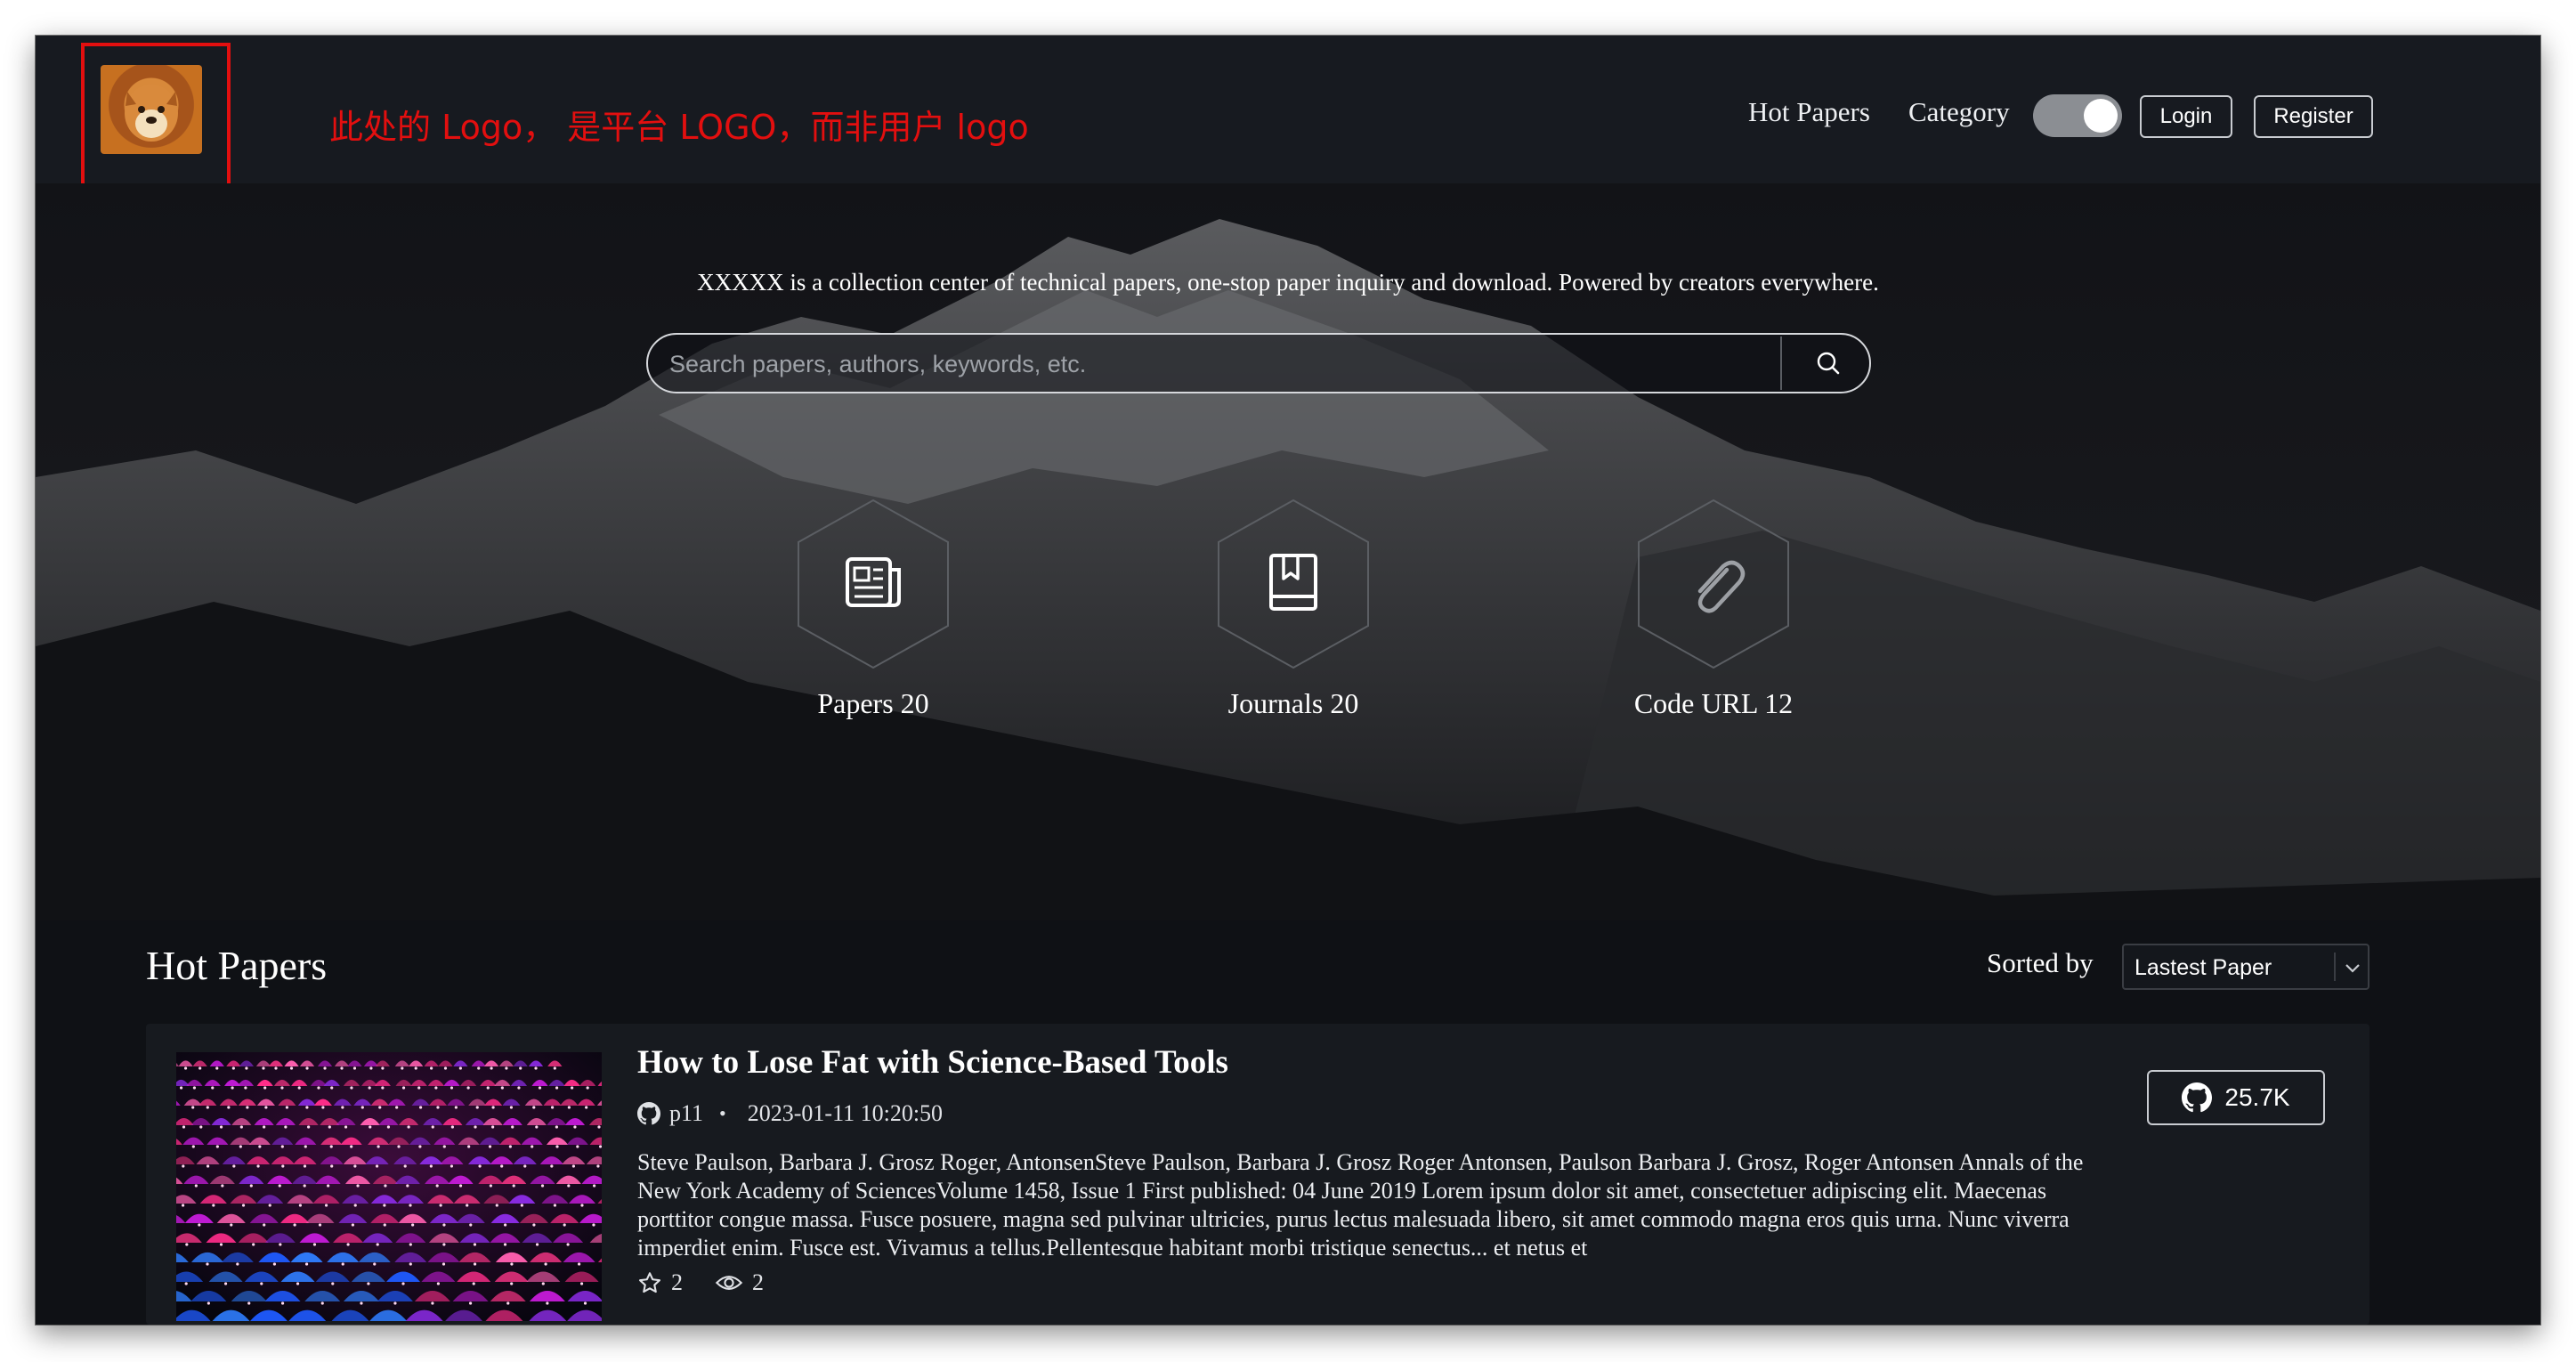 Image resolution: width=2576 pixels, height=1362 pixels. What do you see at coordinates (1959, 112) in the screenshot?
I see `nav-category: Category` at bounding box center [1959, 112].